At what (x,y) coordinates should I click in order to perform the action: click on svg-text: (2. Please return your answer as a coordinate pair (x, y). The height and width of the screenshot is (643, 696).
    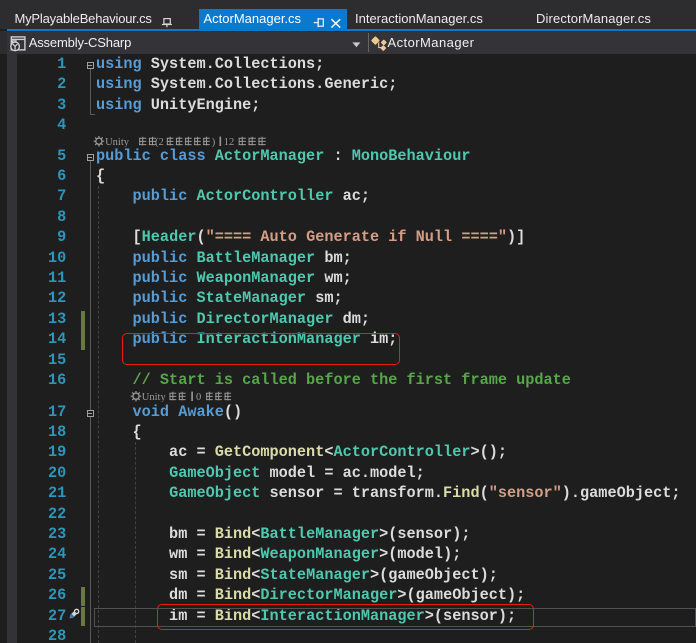
    Looking at the image, I should click on (159, 141).